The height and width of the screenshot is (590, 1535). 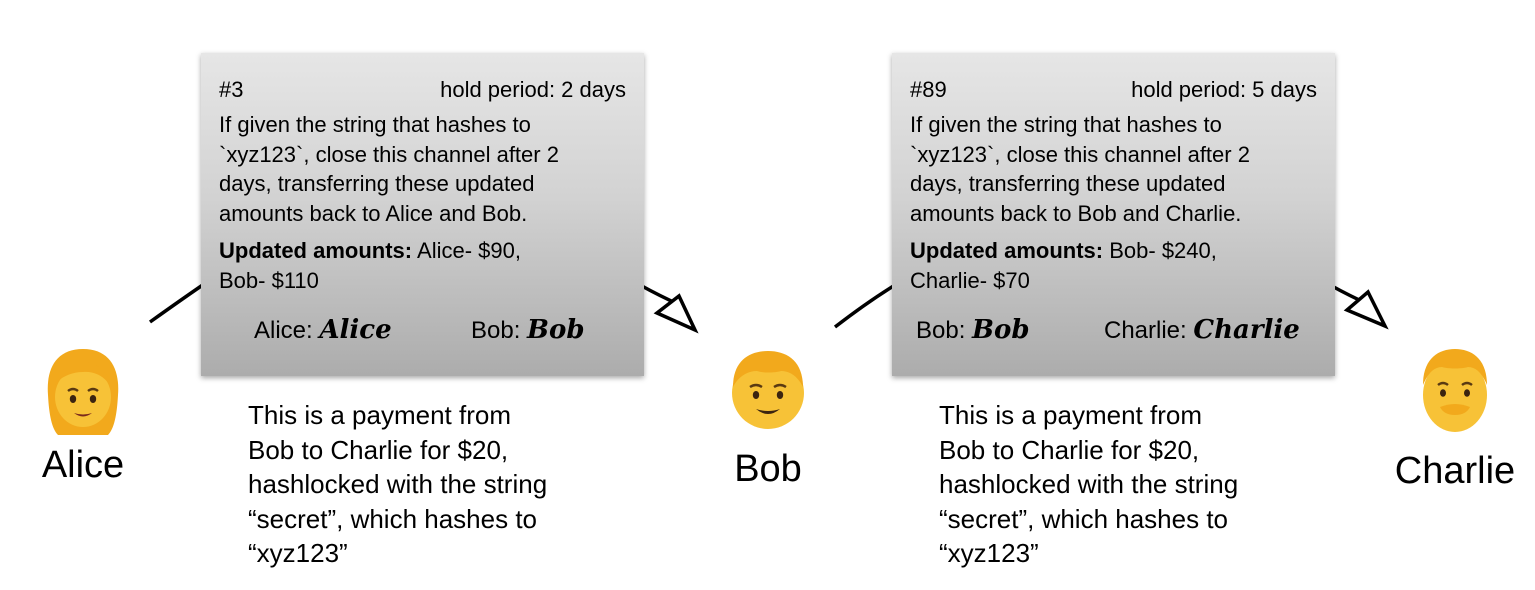 I want to click on woman-emoji-icon, so click(x=83, y=392).